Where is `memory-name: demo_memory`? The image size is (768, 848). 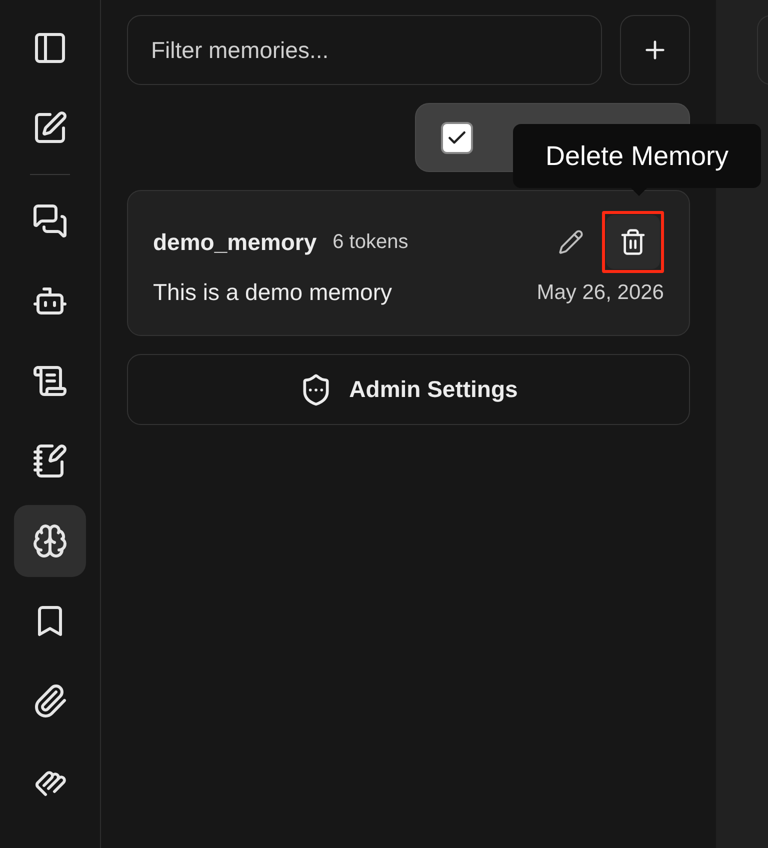
memory-name: demo_memory is located at coordinates (235, 242).